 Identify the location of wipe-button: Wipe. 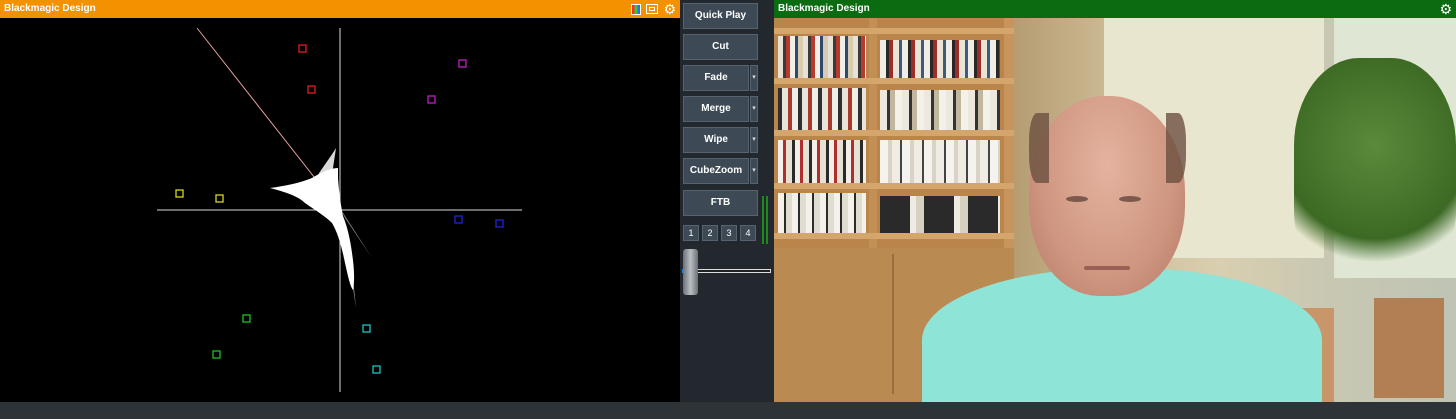
(716, 140).